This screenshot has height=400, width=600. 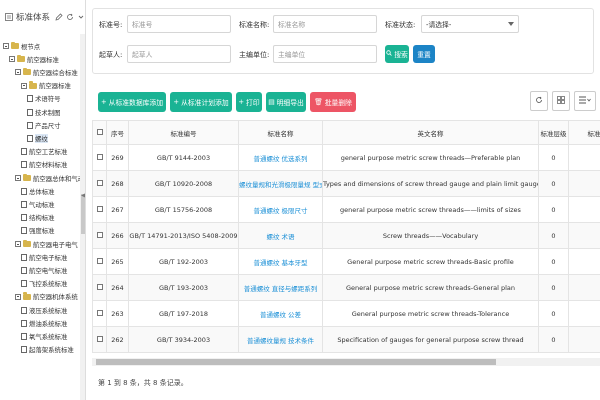 I want to click on batch-delete-button: 🗑 批量删除, so click(x=333, y=102).